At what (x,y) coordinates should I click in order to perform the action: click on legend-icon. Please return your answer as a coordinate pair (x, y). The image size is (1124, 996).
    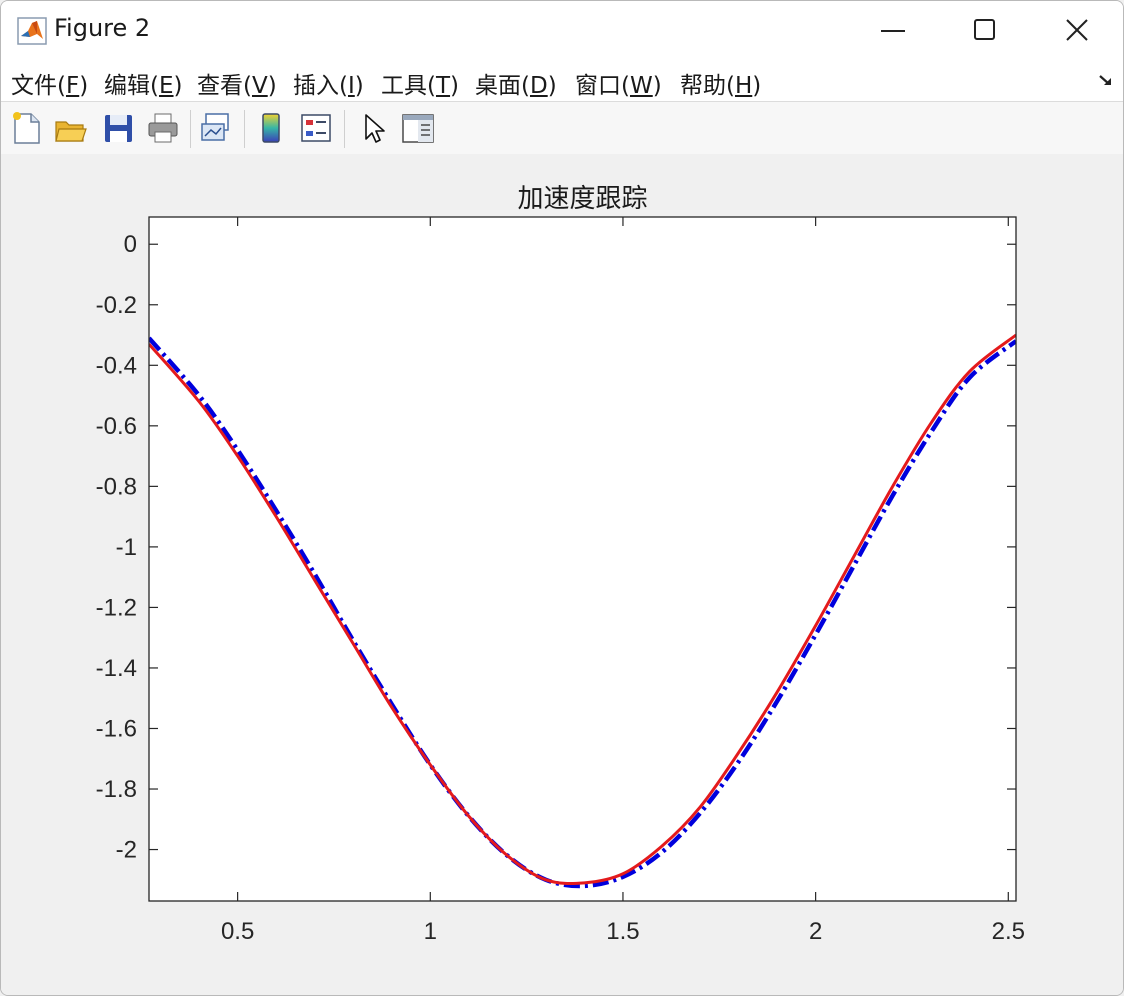
    Looking at the image, I should click on (316, 128).